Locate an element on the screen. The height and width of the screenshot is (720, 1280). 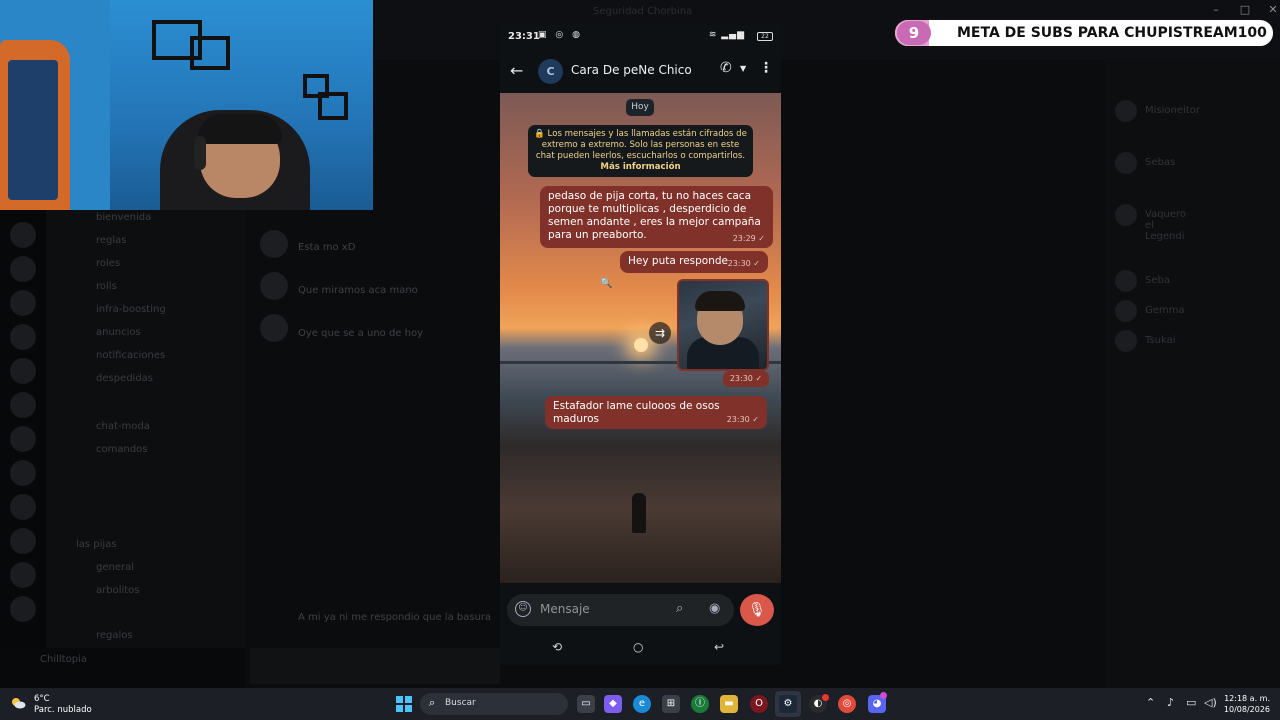
windows-start-icon is located at coordinates (404, 704).